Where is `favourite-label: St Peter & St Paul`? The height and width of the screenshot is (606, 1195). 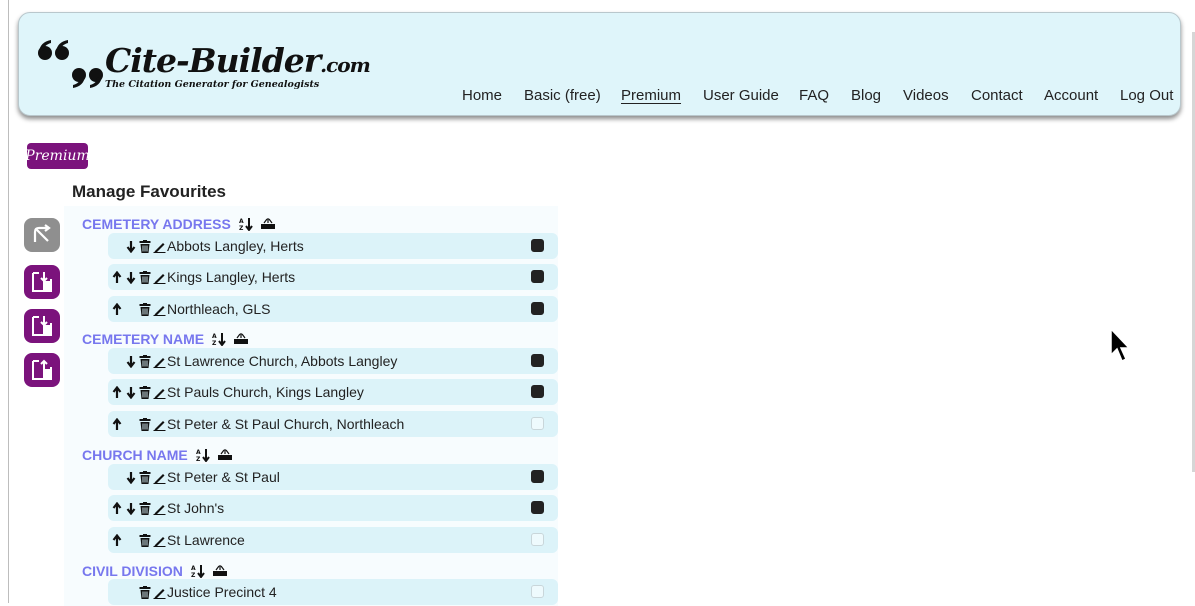
favourite-label: St Peter & St Paul is located at coordinates (223, 477).